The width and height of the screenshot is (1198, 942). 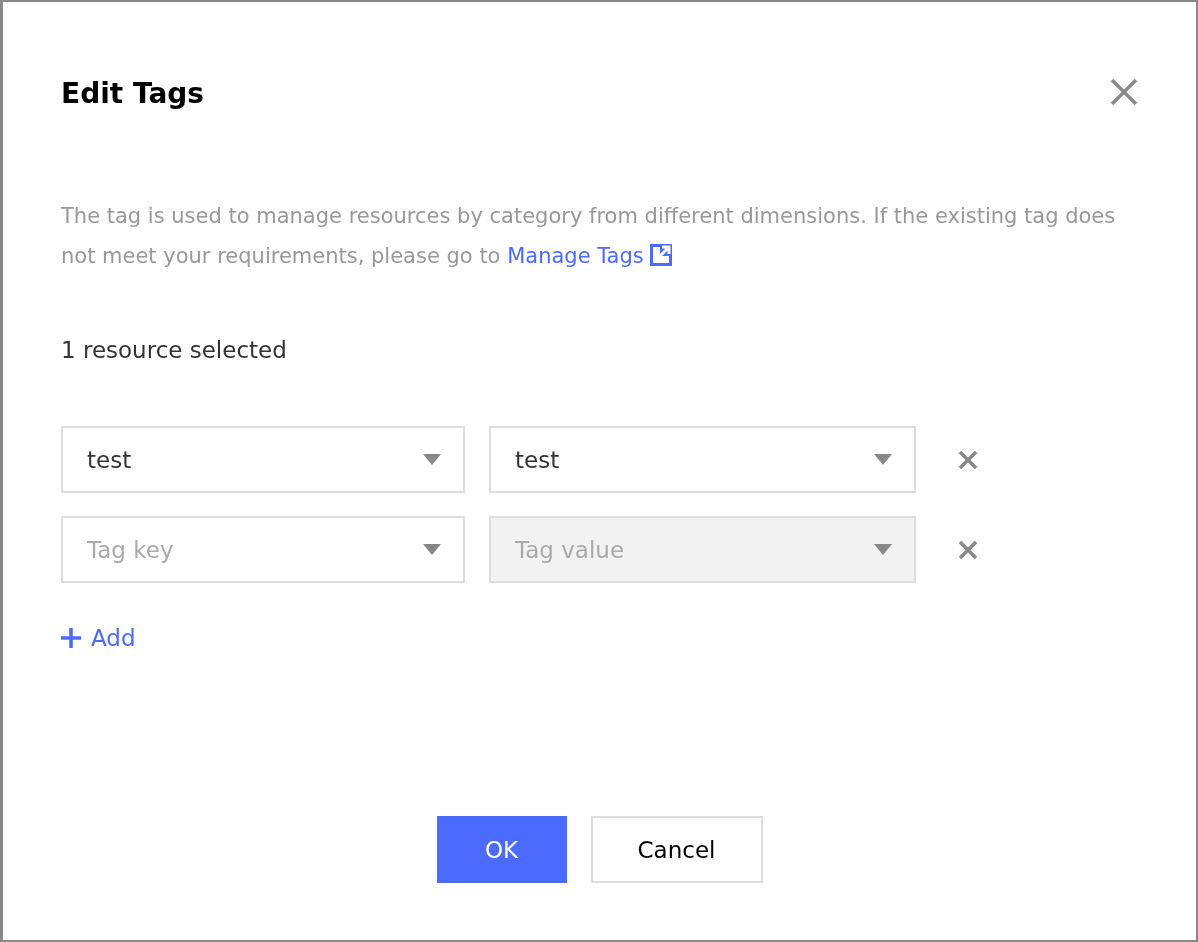 What do you see at coordinates (263, 549) in the screenshot?
I see `tag-key-select: Tag key` at bounding box center [263, 549].